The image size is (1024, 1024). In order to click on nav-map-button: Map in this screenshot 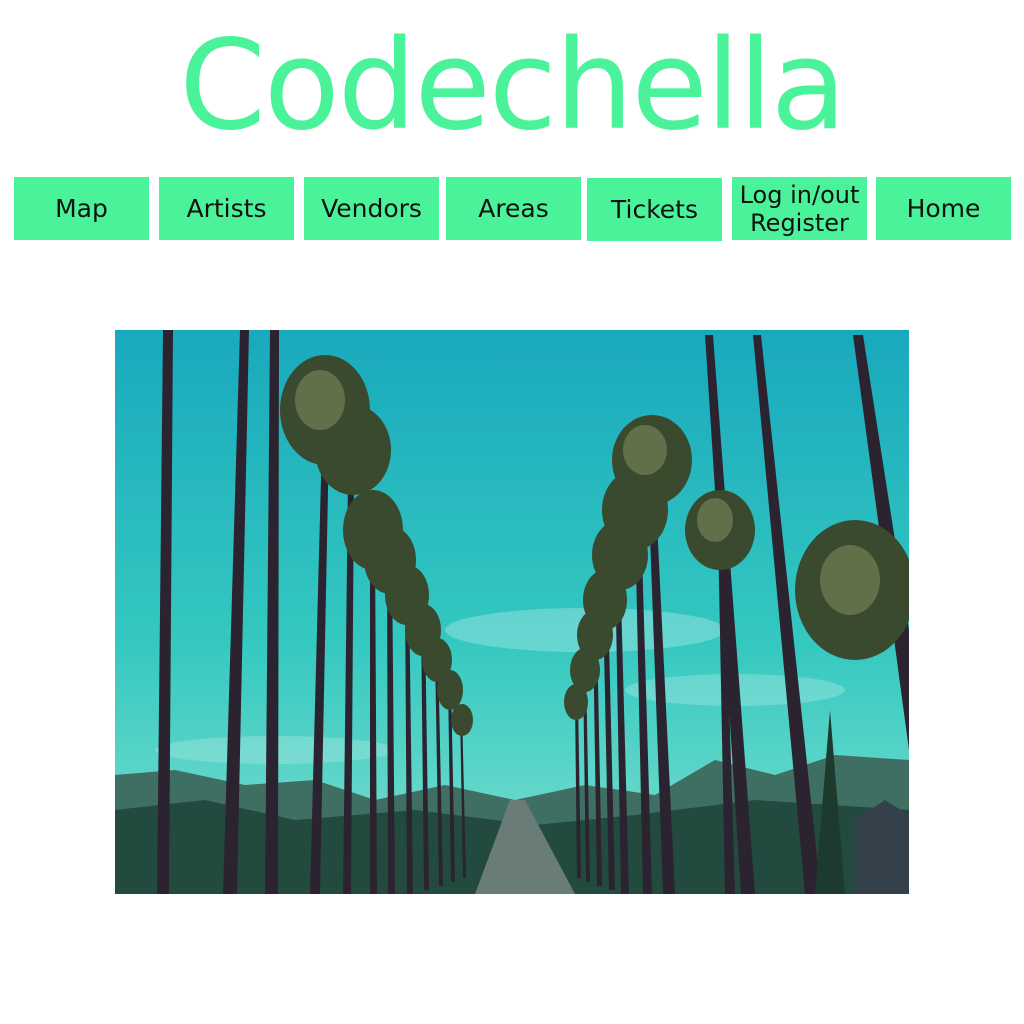, I will do `click(81, 208)`.